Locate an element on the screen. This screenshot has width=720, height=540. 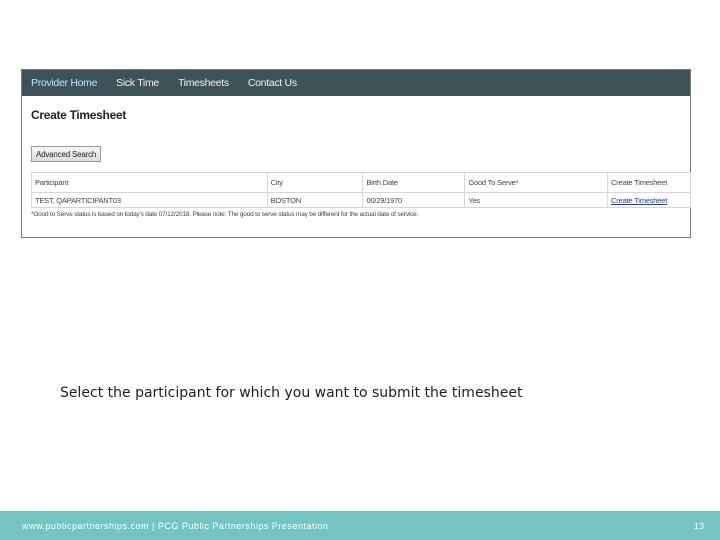
header-good-to-serve: Good To Serve* is located at coordinates (536, 182).